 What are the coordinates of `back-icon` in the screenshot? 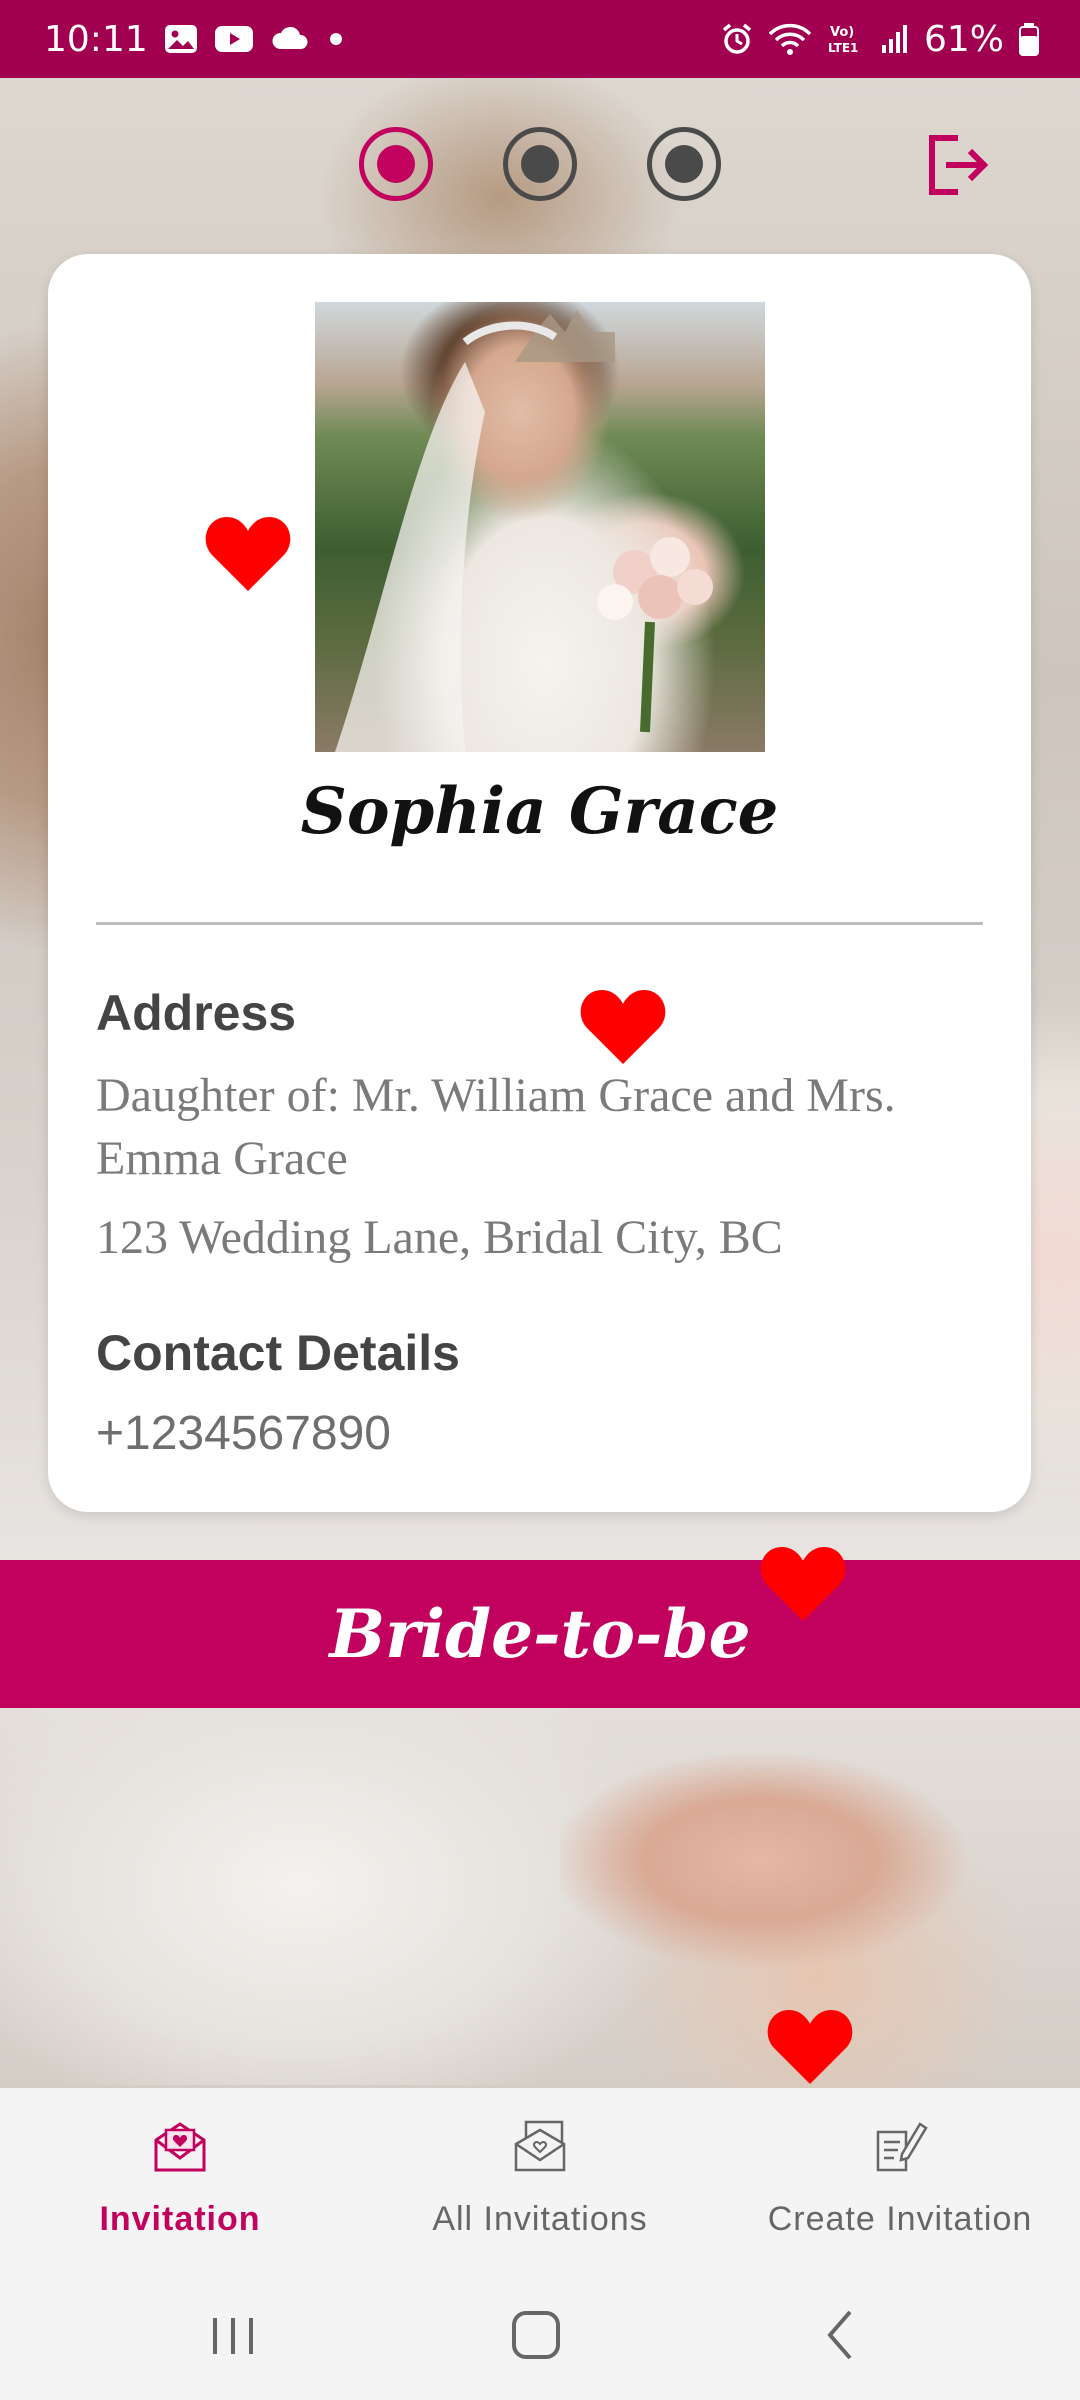 It's located at (840, 2335).